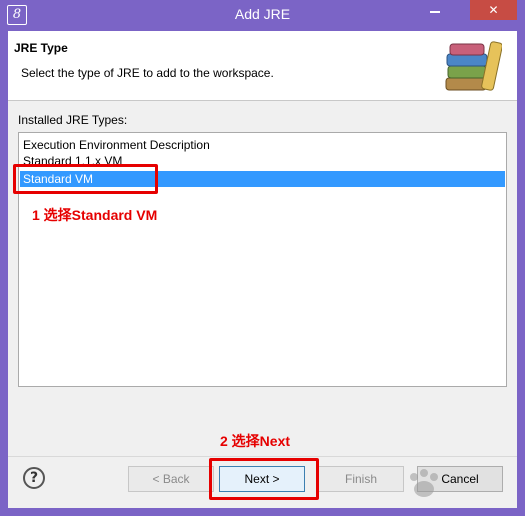  What do you see at coordinates (493, 10) in the screenshot?
I see `close-button: ✕` at bounding box center [493, 10].